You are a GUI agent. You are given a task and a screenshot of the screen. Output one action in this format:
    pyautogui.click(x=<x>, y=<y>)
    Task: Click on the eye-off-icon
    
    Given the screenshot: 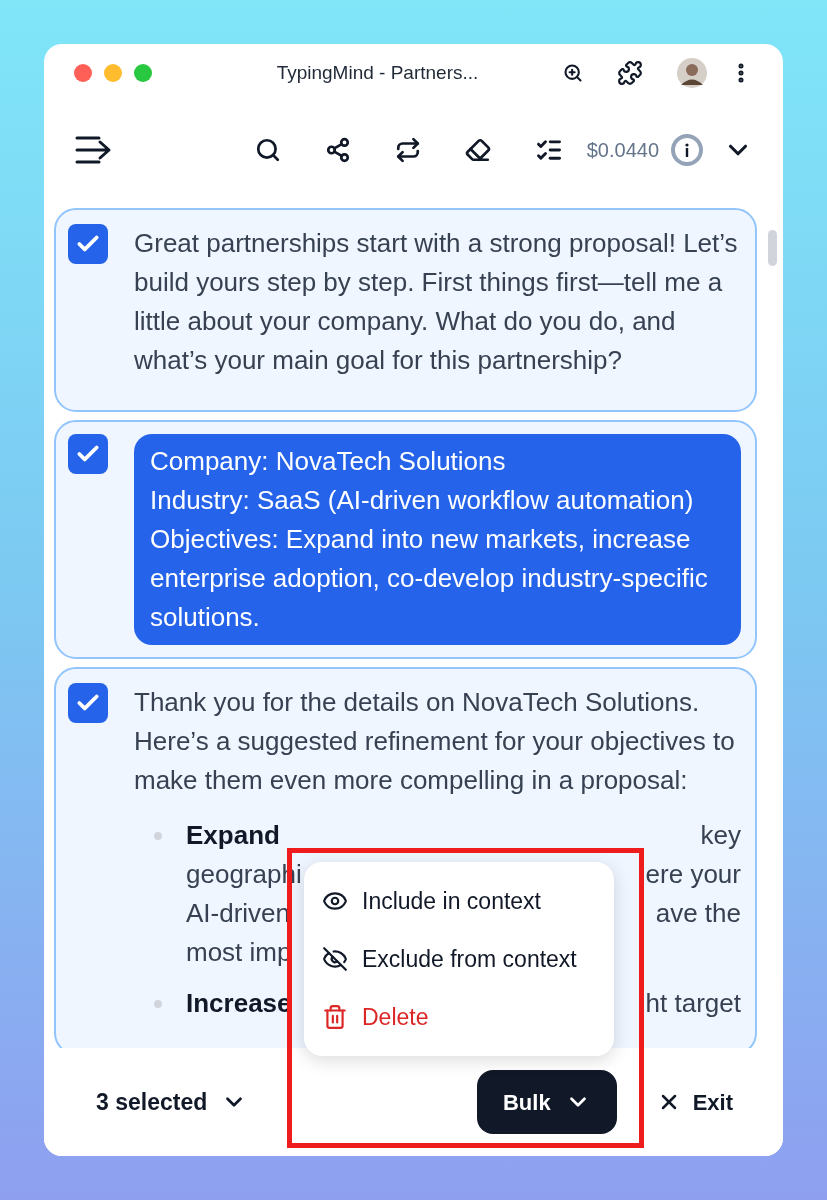 What is the action you would take?
    pyautogui.click(x=335, y=959)
    